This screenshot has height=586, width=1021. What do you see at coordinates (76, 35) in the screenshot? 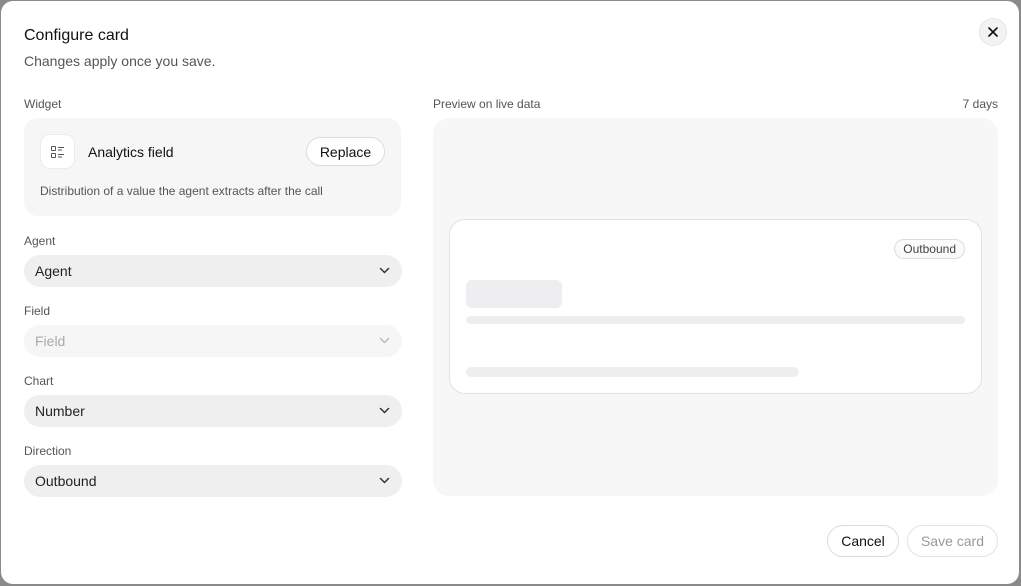
I see `dialog-title: Configure card` at bounding box center [76, 35].